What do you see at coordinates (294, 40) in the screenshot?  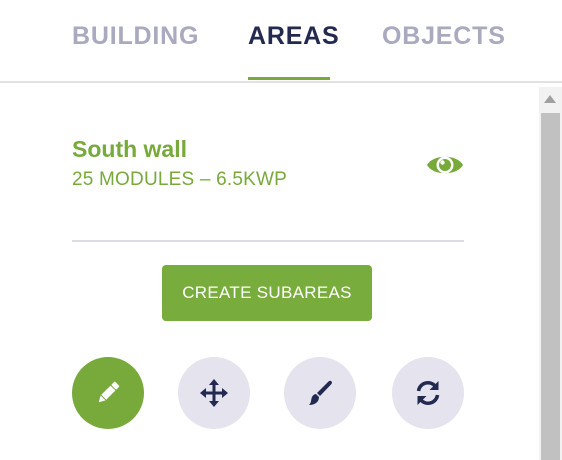 I see `tab-areas: AREAS` at bounding box center [294, 40].